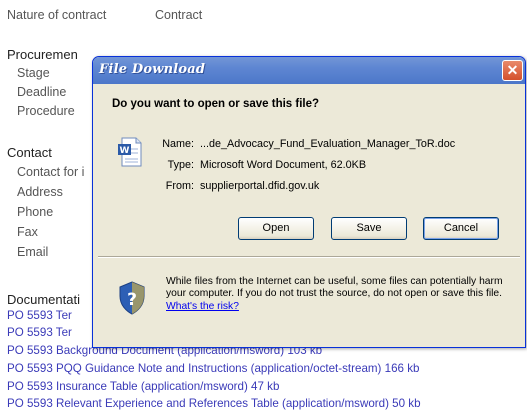  Describe the element at coordinates (125, 151) in the screenshot. I see `svg-text: W` at that location.